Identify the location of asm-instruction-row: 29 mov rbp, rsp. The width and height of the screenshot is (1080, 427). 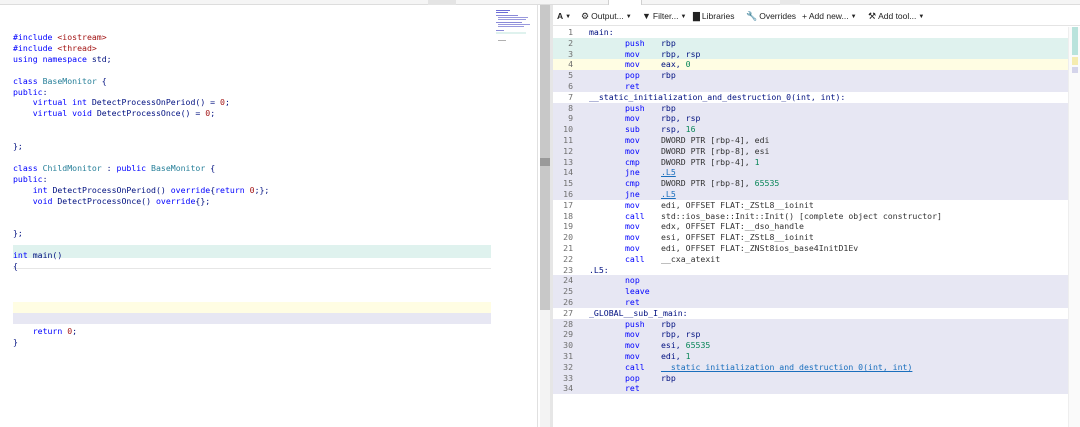
(810, 335).